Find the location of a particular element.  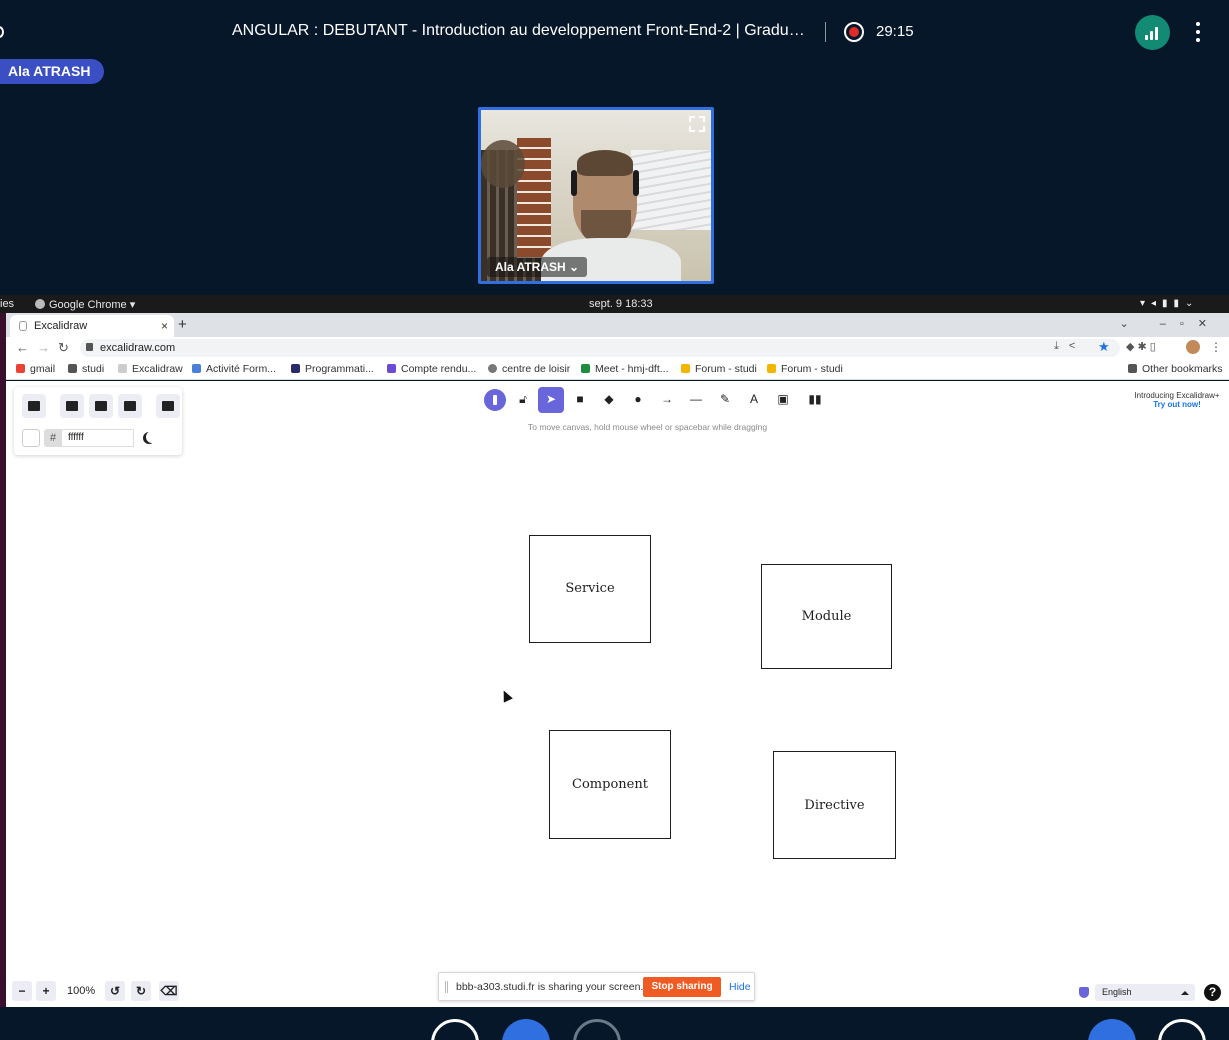

unlock-icon: 🔓︎ is located at coordinates (523, 399).